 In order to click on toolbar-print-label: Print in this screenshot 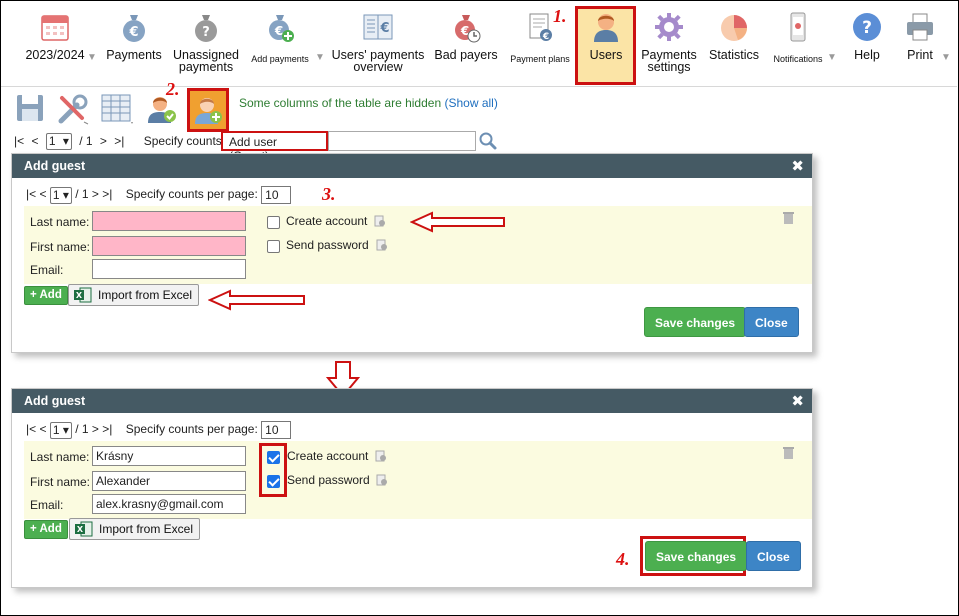, I will do `click(920, 55)`.